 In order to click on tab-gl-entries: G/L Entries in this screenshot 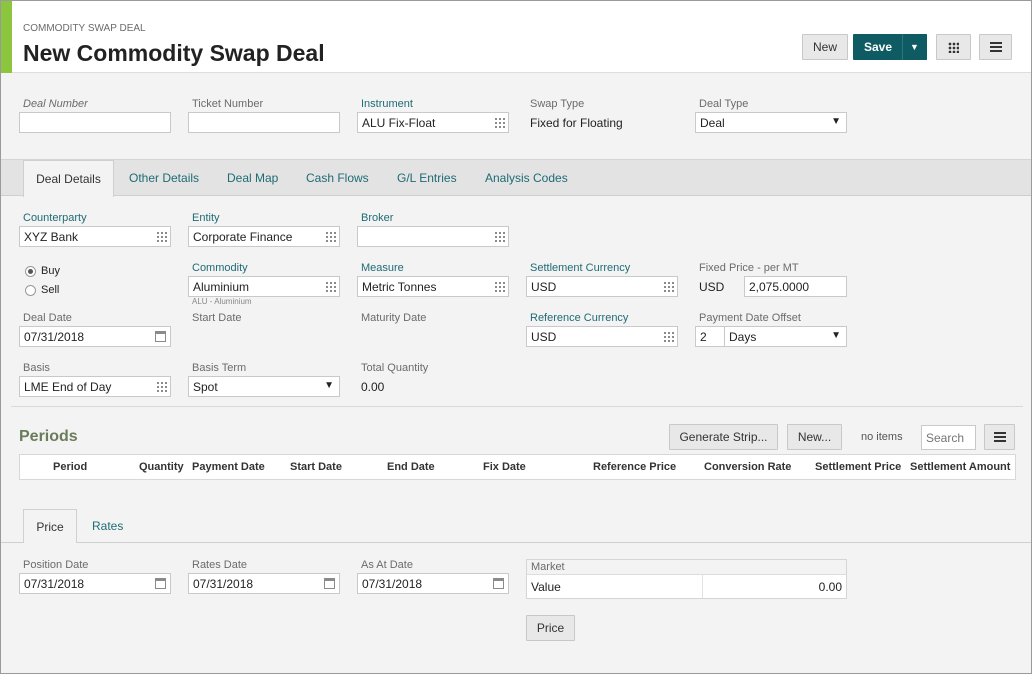, I will do `click(427, 178)`.